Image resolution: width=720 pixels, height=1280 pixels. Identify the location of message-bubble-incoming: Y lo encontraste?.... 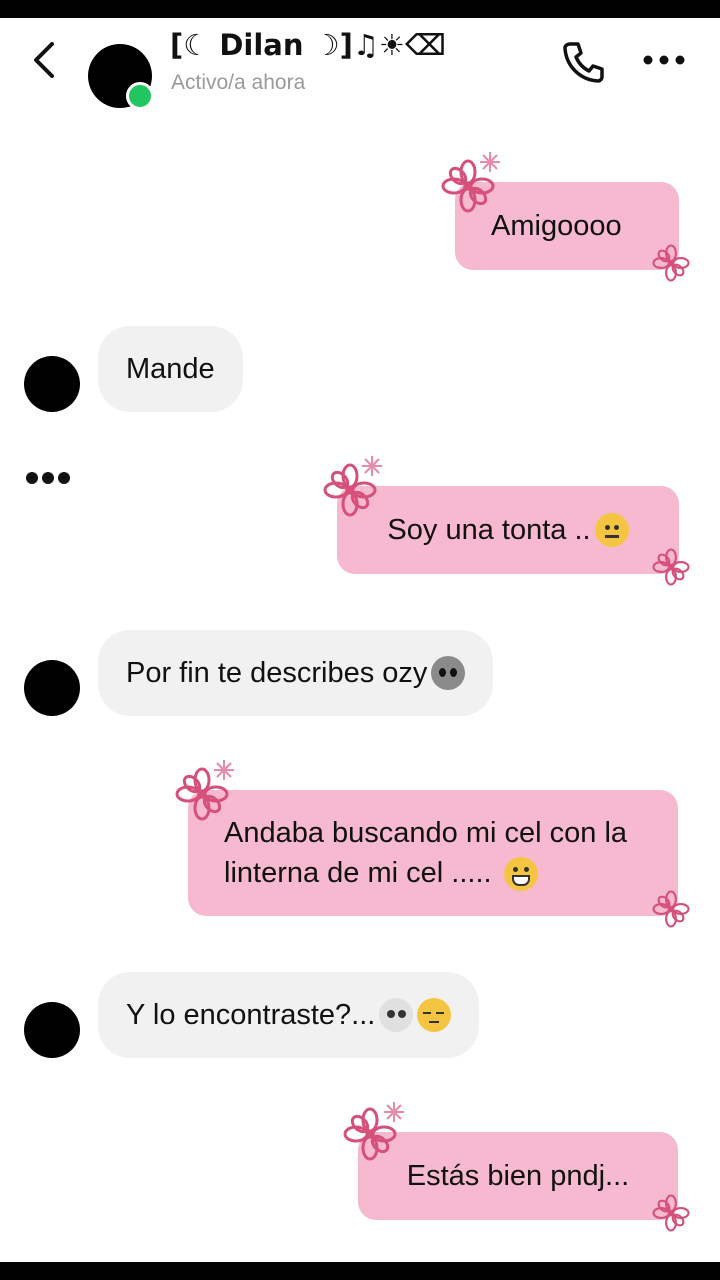
(289, 1015).